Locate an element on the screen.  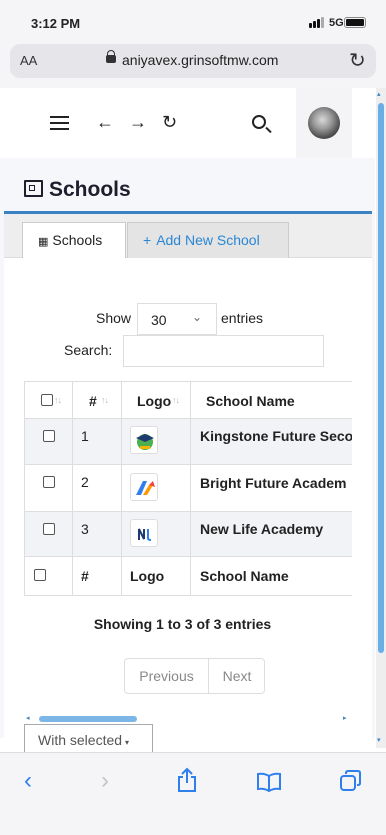
scroll-down-icon: ▾ is located at coordinates (379, 740).